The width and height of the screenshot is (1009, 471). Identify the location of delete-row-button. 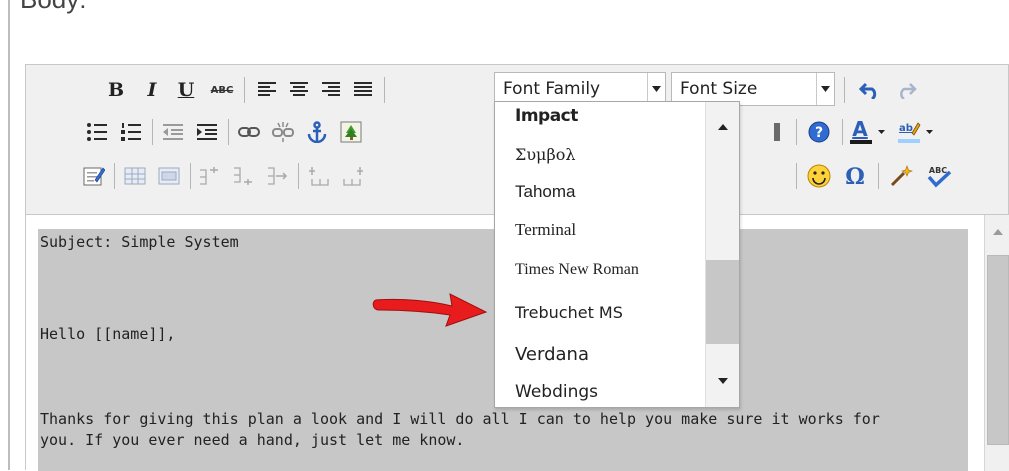
(277, 176).